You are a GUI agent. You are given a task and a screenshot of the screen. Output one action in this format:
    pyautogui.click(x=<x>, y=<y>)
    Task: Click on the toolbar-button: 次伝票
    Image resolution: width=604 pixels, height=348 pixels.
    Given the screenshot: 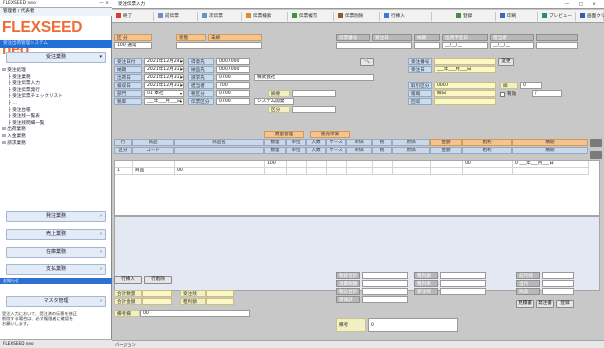 What is the action you would take?
    pyautogui.click(x=221, y=16)
    